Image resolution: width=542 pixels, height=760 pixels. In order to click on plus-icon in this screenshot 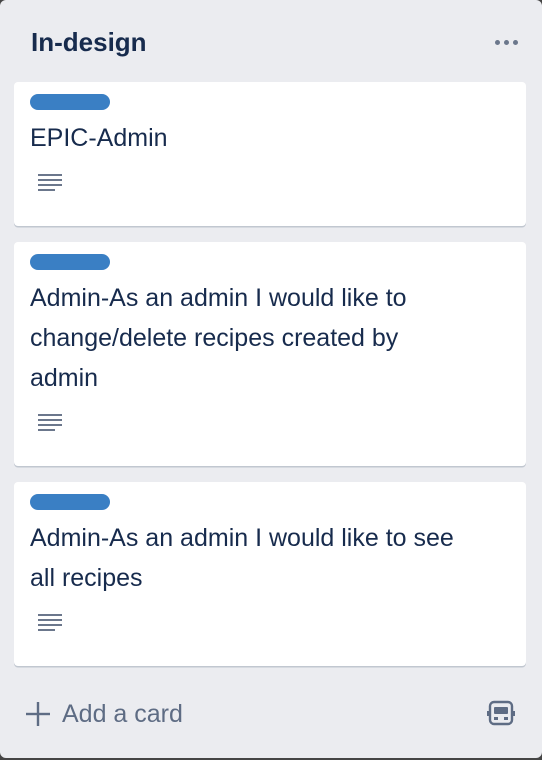, I will do `click(38, 714)`.